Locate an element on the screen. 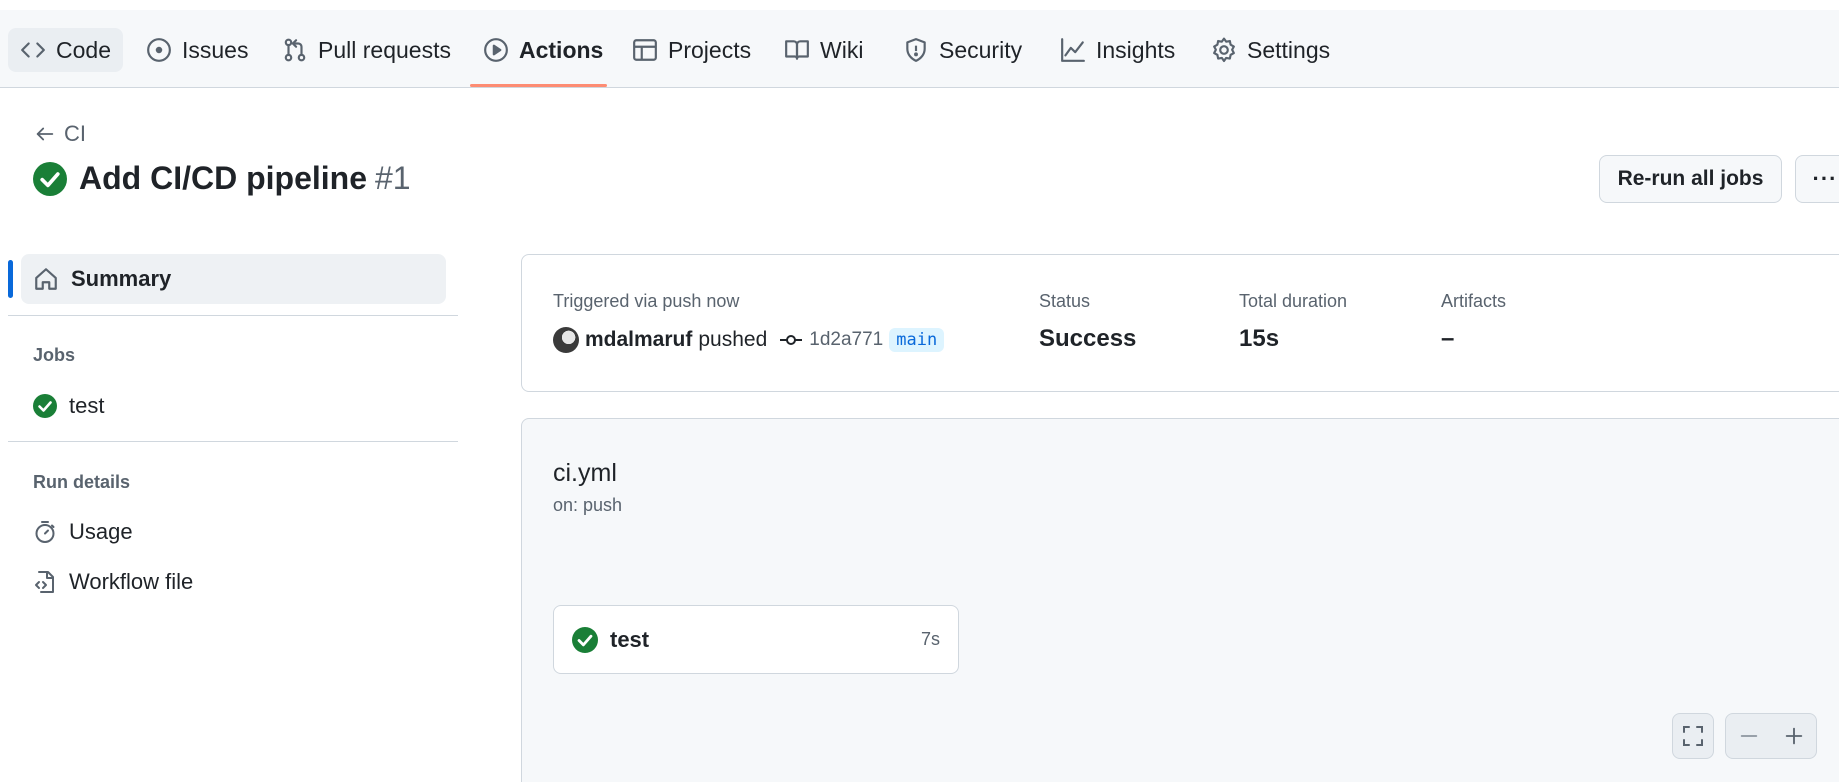  play-icon is located at coordinates (496, 50).